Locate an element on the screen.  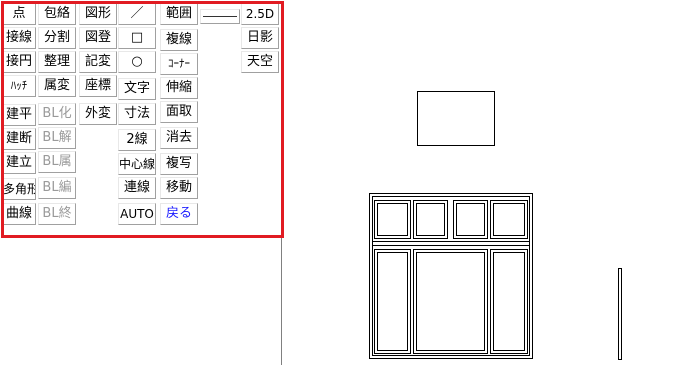
drawn-rectangle is located at coordinates (456, 118).